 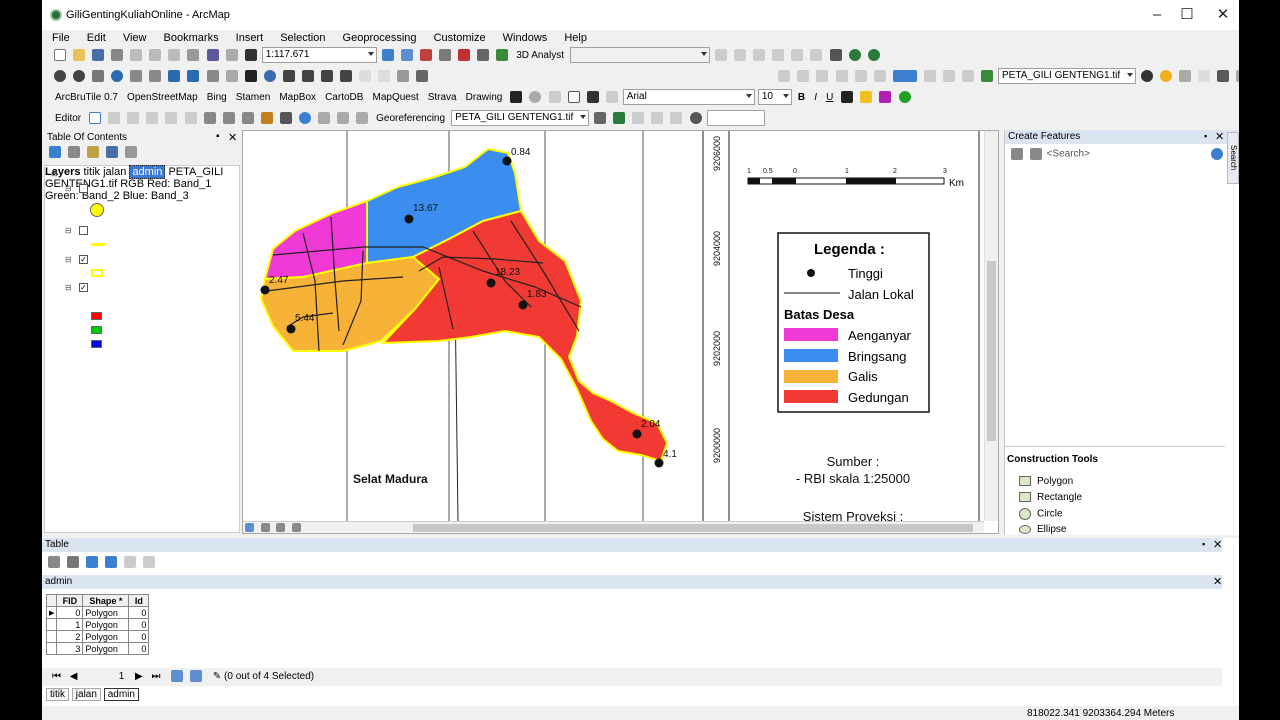 What do you see at coordinates (269, 76) in the screenshot?
I see `identify-icon` at bounding box center [269, 76].